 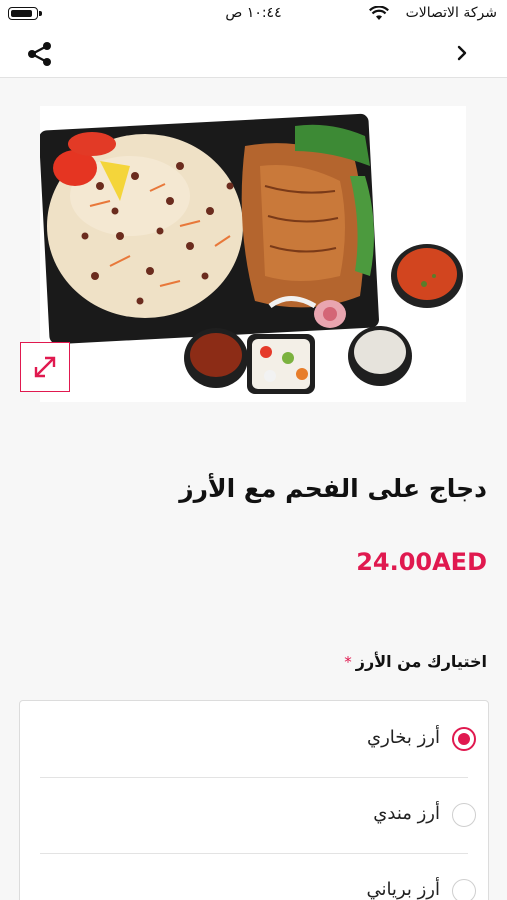 I want to click on product-price: 24.00AED, so click(x=421, y=562).